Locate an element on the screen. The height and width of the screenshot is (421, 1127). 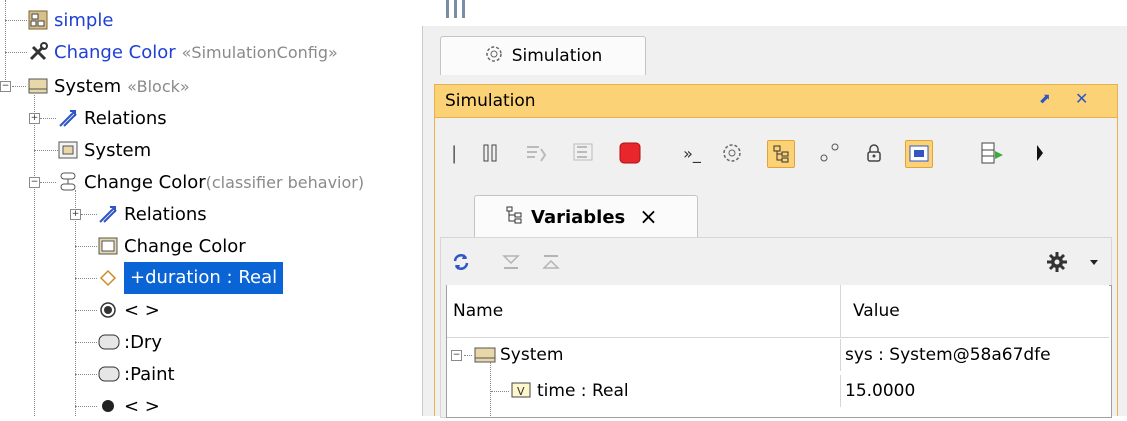
tab-variables: Variables × is located at coordinates (586, 216).